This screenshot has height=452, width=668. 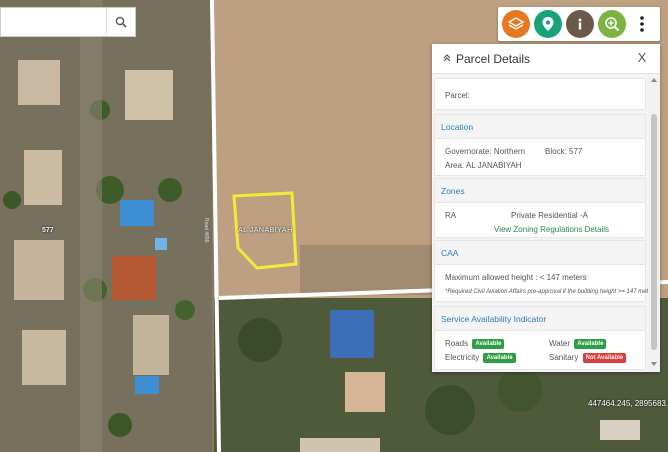 What do you see at coordinates (457, 344) in the screenshot?
I see `service-label: Roads` at bounding box center [457, 344].